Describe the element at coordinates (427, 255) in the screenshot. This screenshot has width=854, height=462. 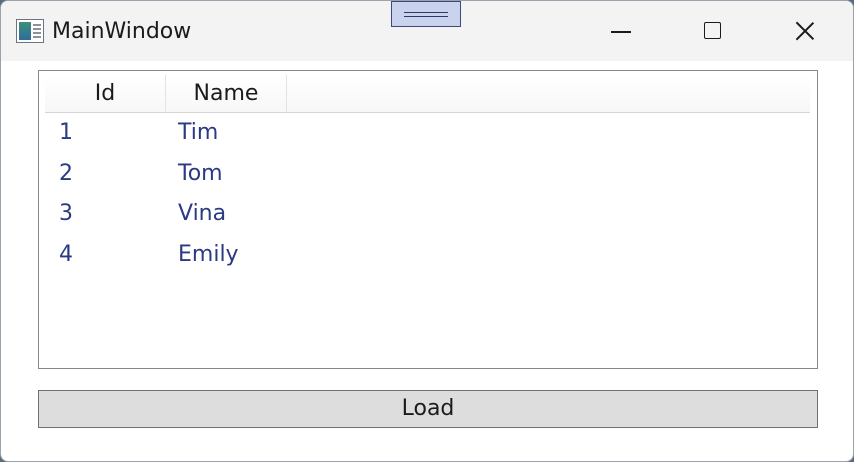
I see `list-item: 4 Emily` at that location.